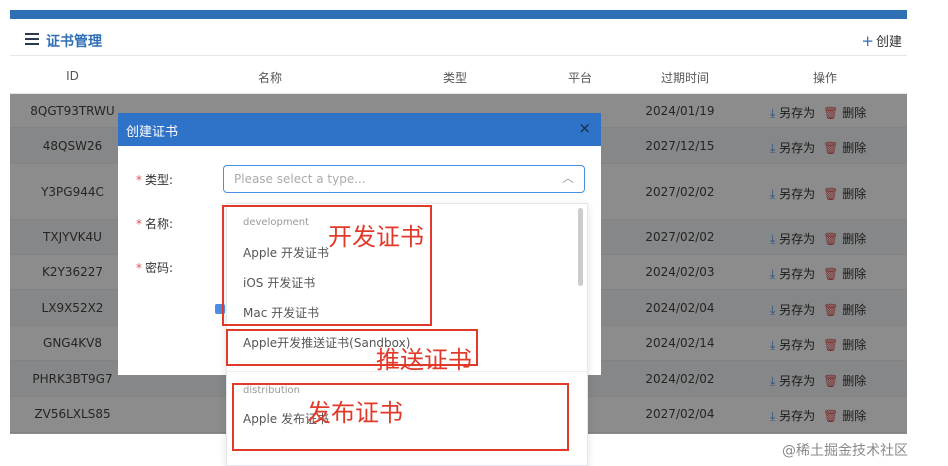  I want to click on chevron-up-icon: ︿, so click(567, 178).